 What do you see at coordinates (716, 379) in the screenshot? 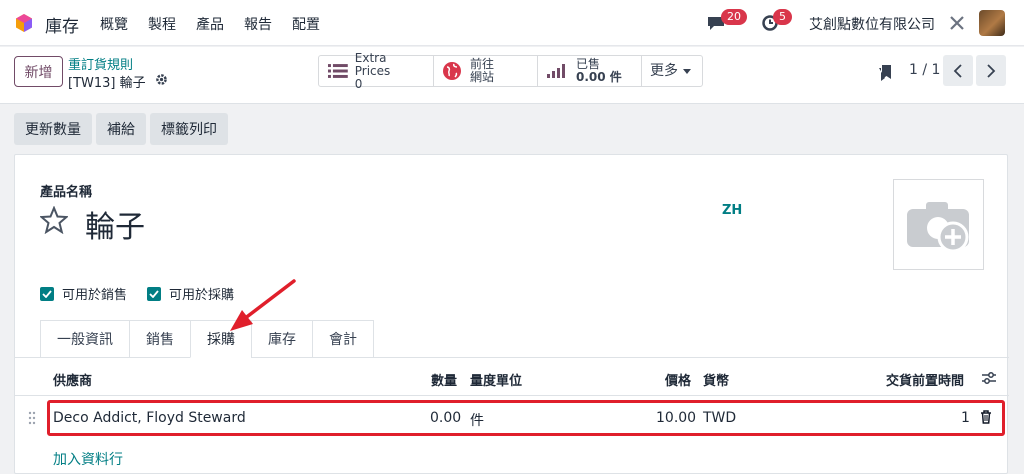
I see `col-currency: 貨幣` at bounding box center [716, 379].